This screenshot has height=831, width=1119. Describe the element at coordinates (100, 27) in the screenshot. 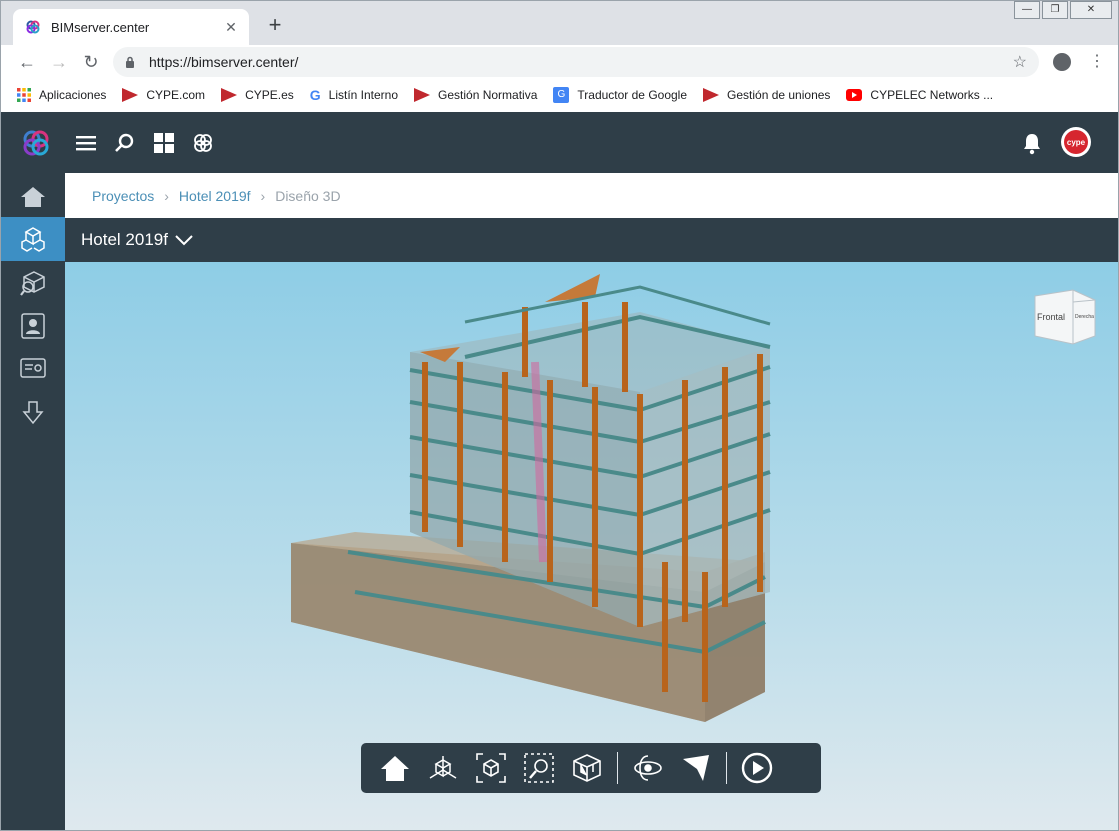

I see `tab-title: BIMserver.center` at that location.